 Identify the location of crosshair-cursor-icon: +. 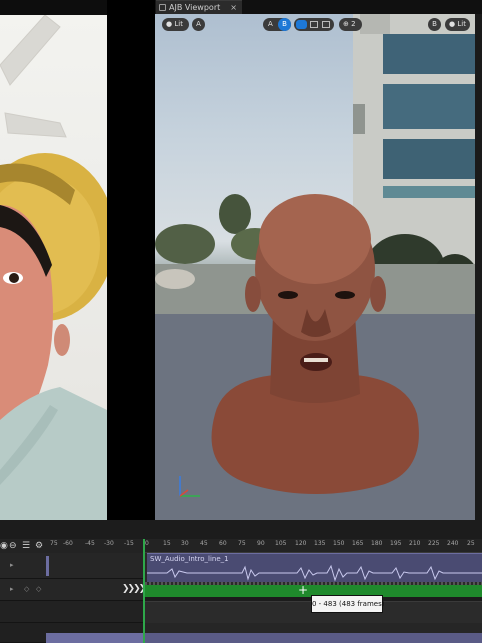
(303, 590).